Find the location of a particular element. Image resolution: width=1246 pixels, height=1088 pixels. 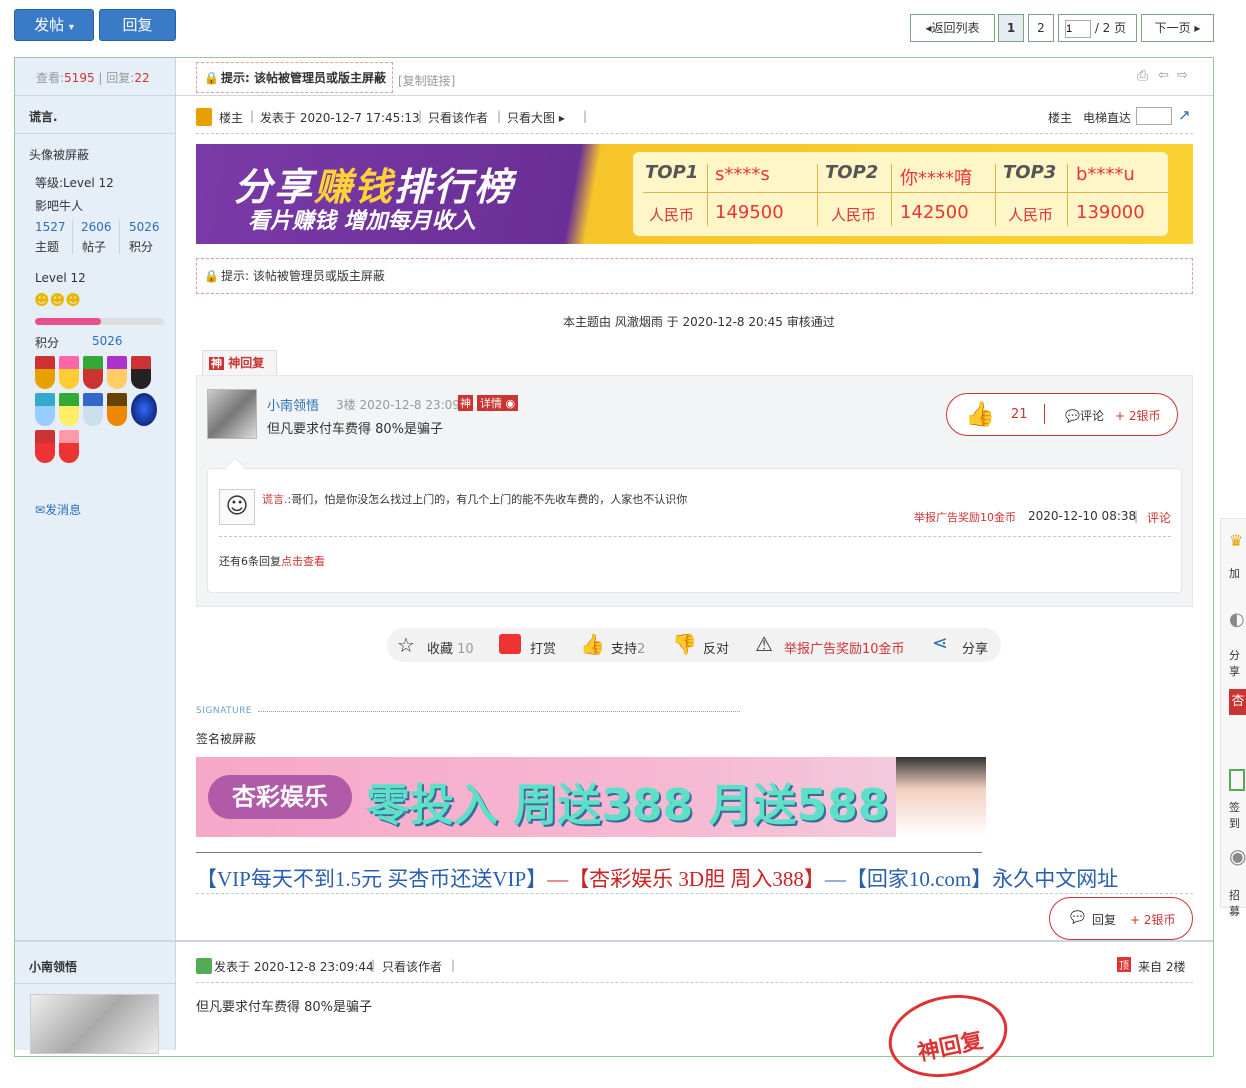

right-floating-sidebar: ♛ 加 ◐ 分享 杏 签到 ◉ 招募 is located at coordinates (1233, 718).